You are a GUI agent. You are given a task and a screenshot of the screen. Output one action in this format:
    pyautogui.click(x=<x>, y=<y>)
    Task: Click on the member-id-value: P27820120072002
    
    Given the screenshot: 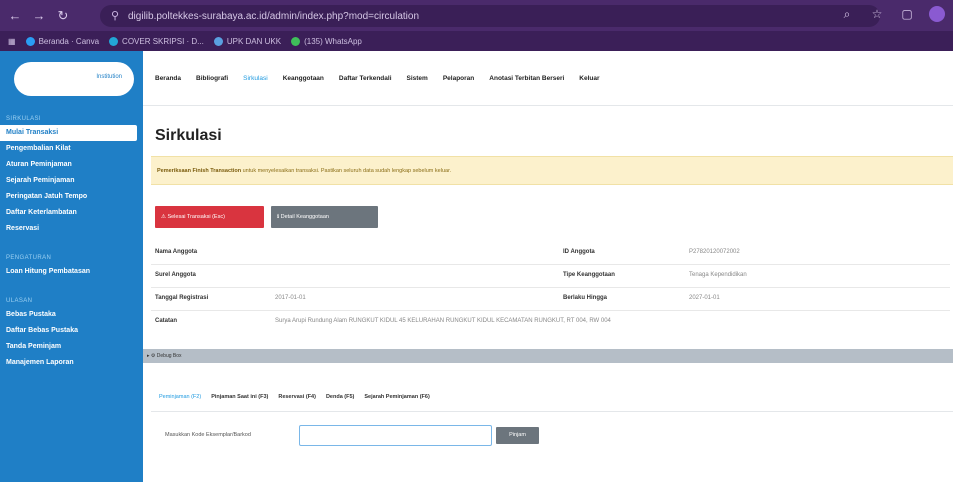 What is the action you would take?
    pyautogui.click(x=714, y=252)
    